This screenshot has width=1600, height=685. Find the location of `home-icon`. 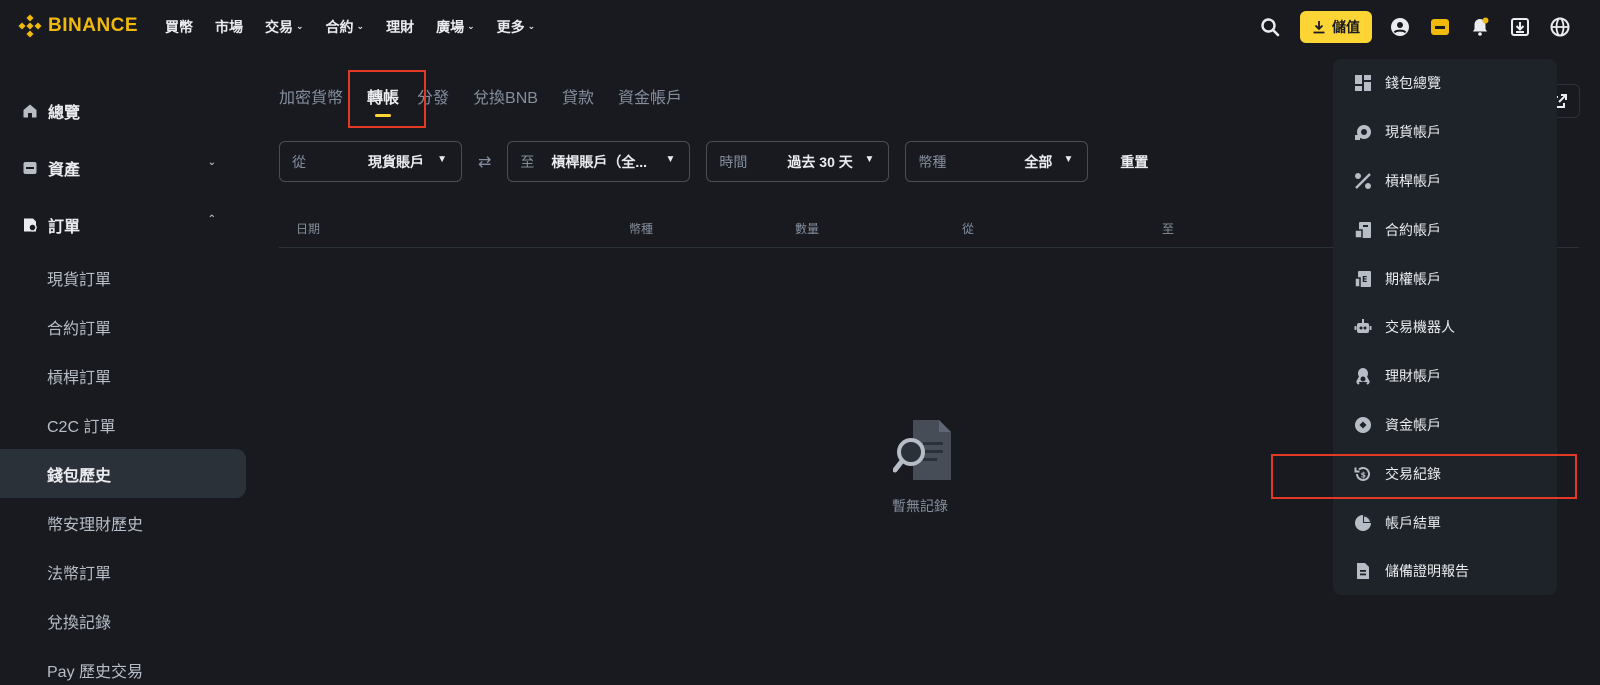

home-icon is located at coordinates (30, 111).